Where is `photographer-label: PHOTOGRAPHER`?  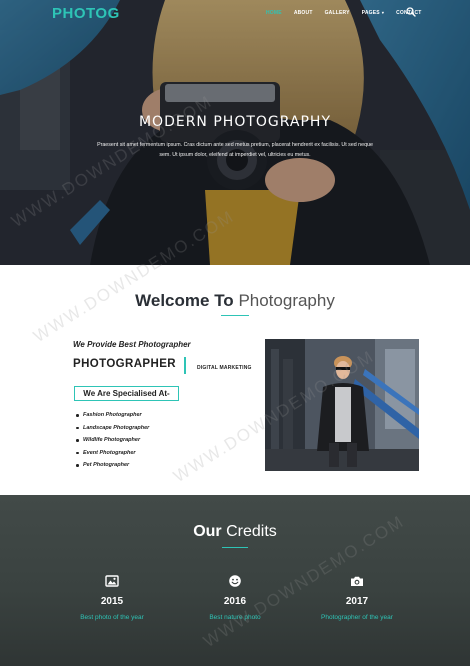
photographer-label: PHOTOGRAPHER is located at coordinates (124, 364).